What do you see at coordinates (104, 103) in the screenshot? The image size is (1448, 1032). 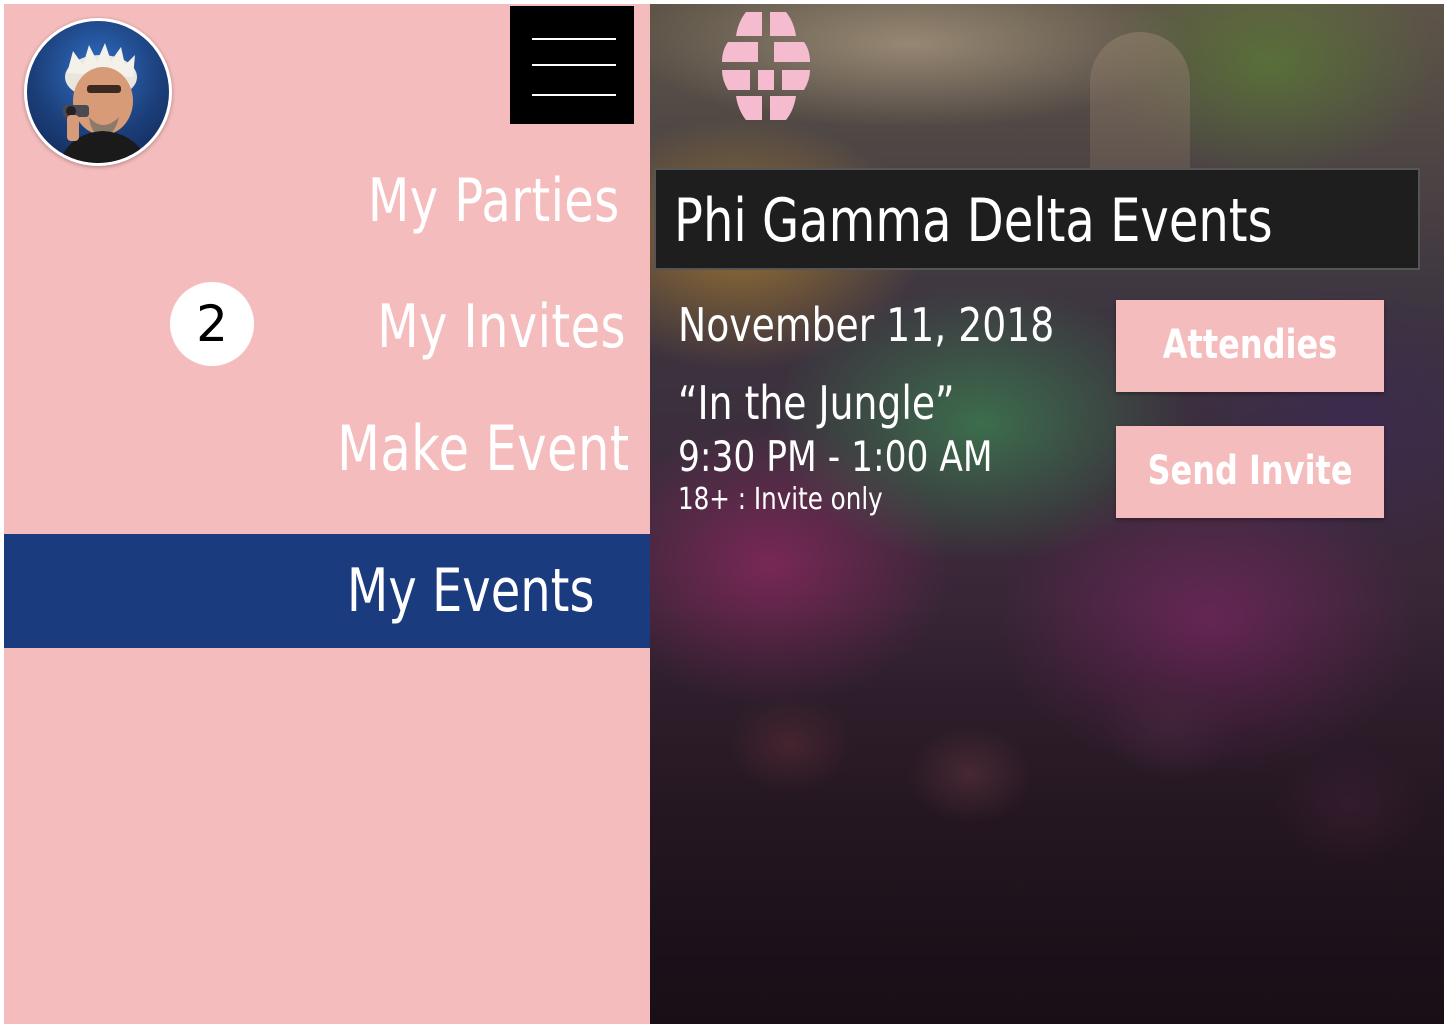 I see `avatar-image` at bounding box center [104, 103].